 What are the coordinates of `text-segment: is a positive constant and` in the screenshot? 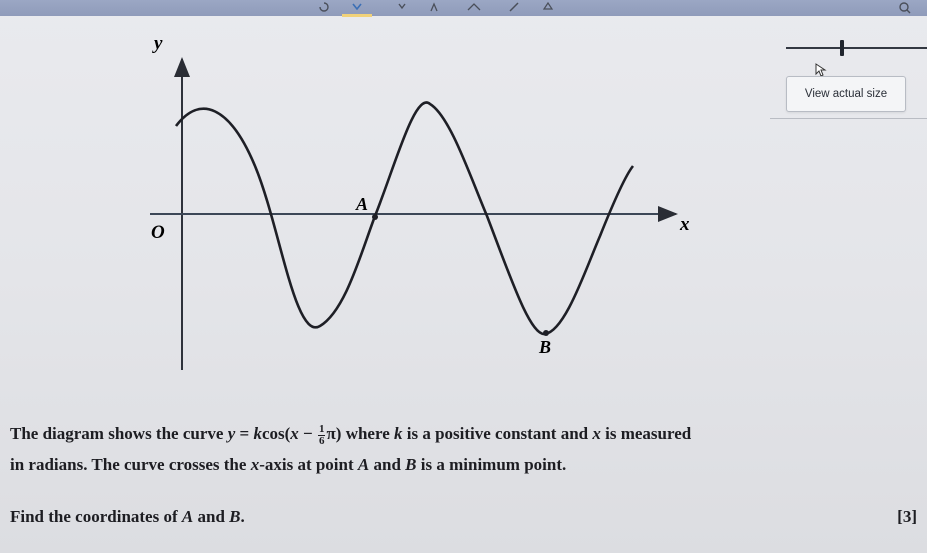 It's located at (497, 433).